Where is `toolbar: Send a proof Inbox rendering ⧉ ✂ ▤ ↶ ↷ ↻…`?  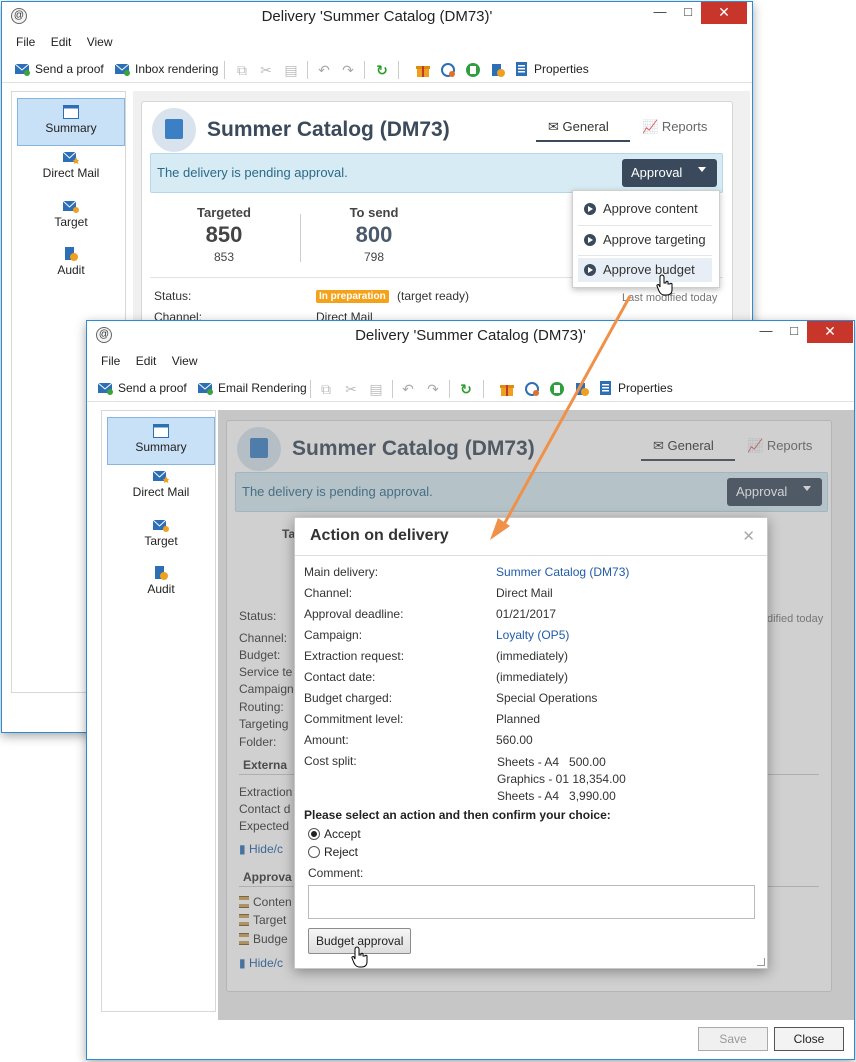
toolbar: Send a proof Inbox rendering ⧉ ✂ ▤ ↶ ↷ ↻… is located at coordinates (377, 69).